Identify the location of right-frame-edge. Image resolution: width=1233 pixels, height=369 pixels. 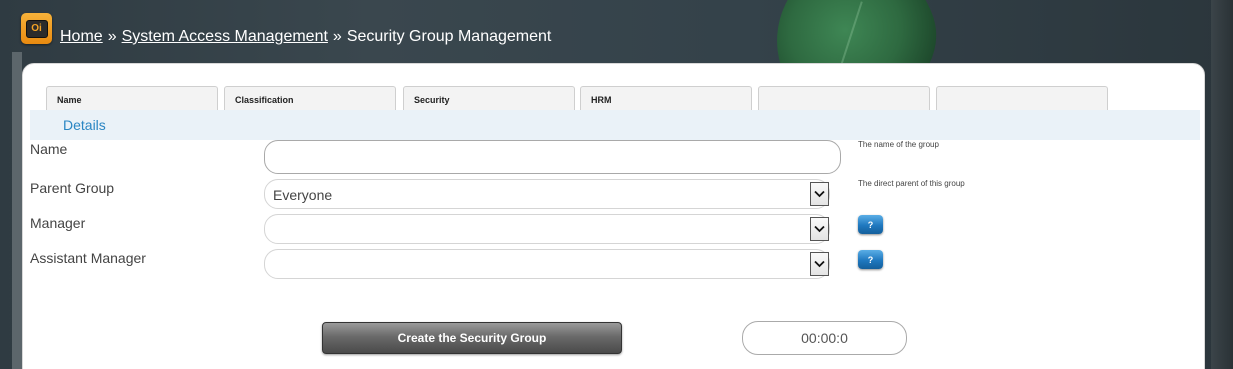
(1222, 184).